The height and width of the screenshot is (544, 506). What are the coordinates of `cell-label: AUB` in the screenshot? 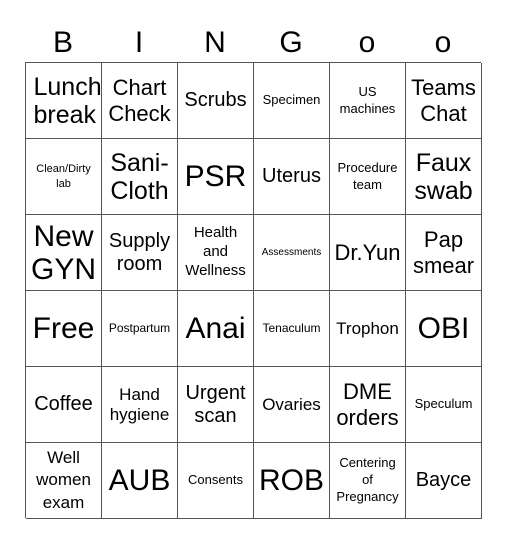 It's located at (139, 480).